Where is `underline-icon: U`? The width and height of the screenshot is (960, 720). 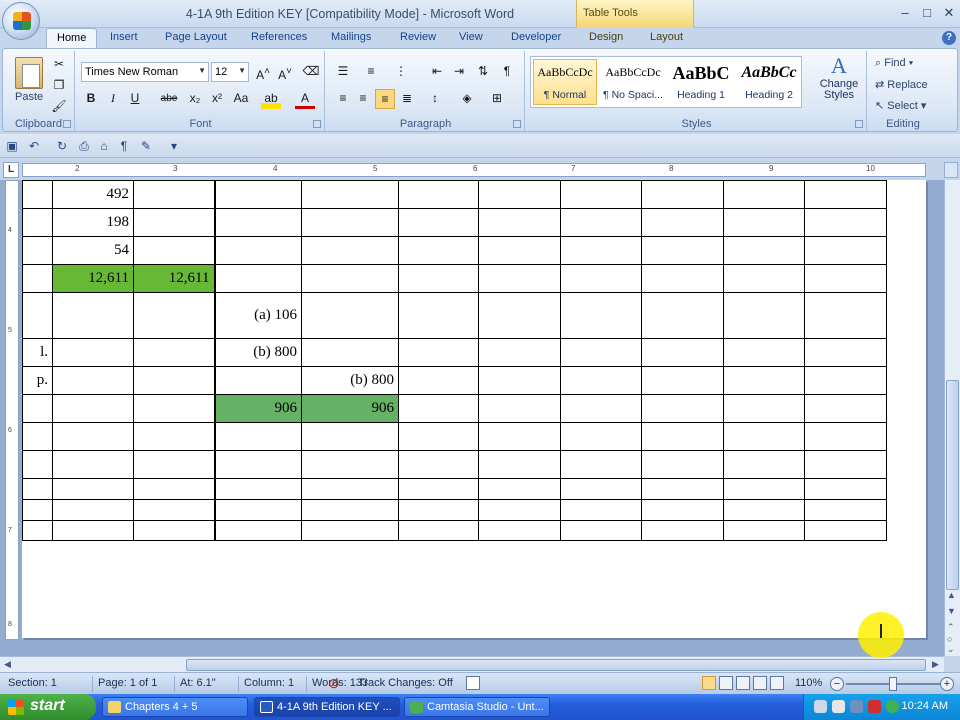
underline-icon: U is located at coordinates (135, 99).